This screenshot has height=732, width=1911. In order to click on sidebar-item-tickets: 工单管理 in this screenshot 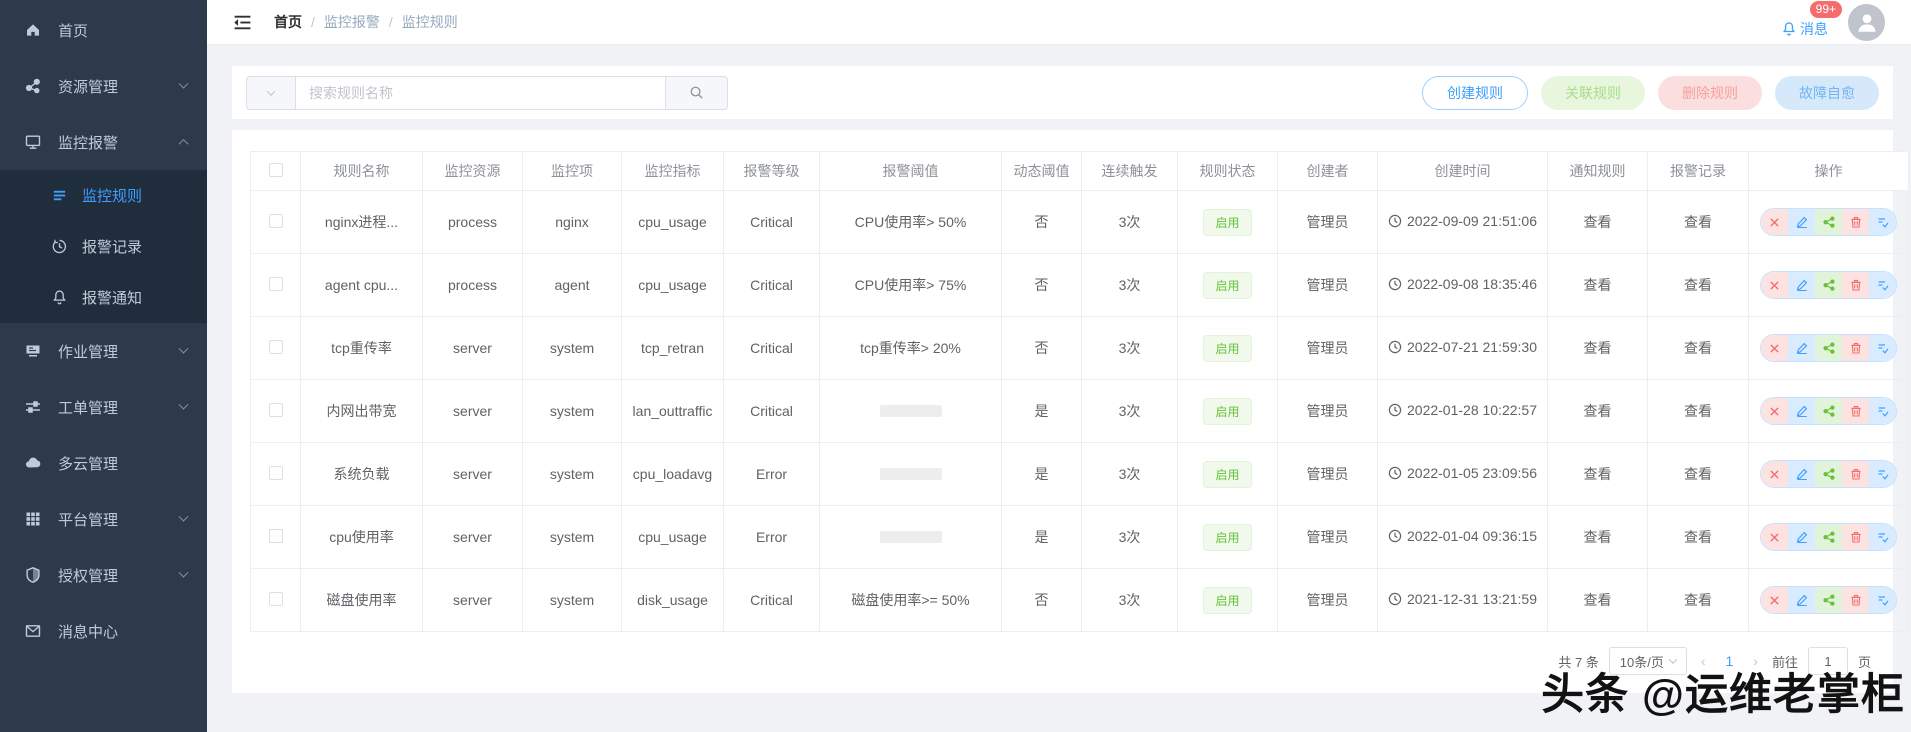, I will do `click(103, 407)`.